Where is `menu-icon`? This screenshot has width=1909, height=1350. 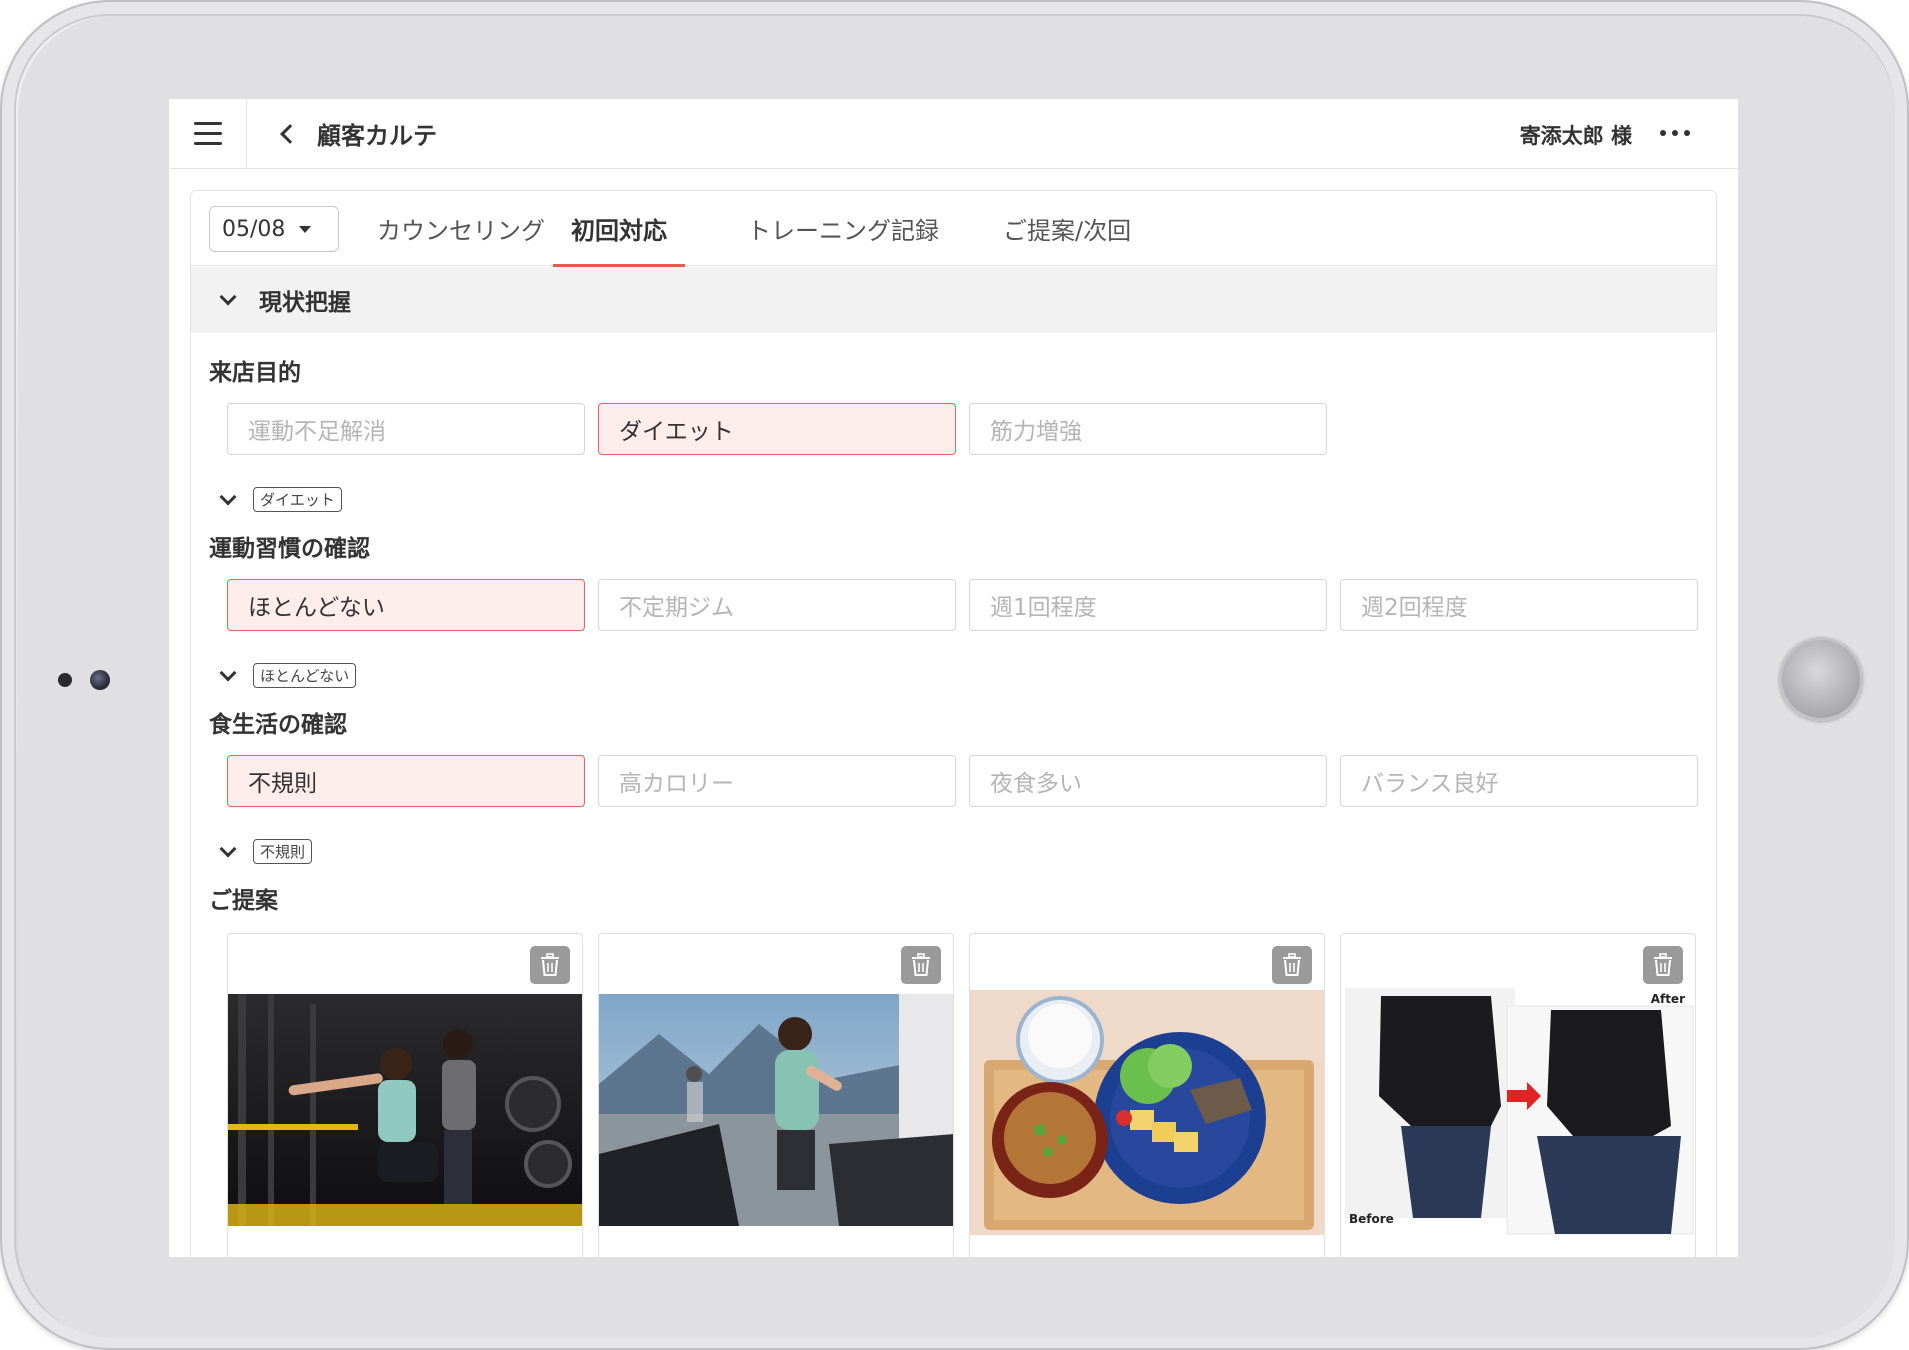
menu-icon is located at coordinates (208, 134).